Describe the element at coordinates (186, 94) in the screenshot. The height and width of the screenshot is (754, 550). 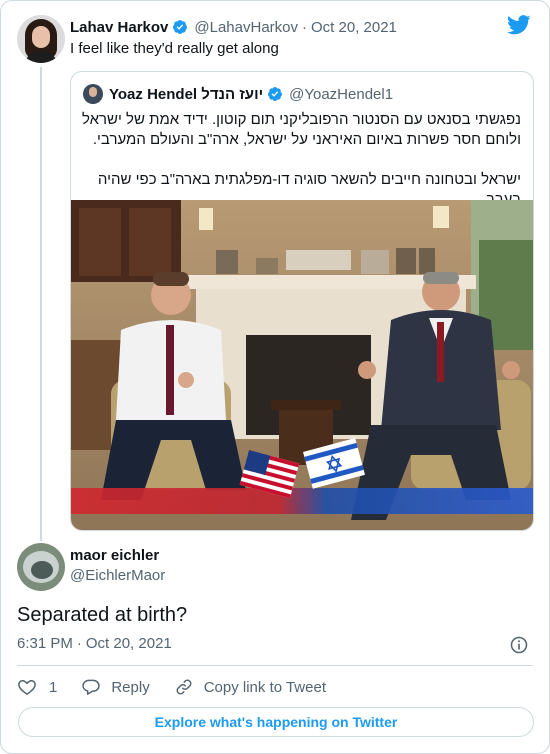
I see `quoted-author-name: Yoaz Hendel יועז הנדל` at that location.